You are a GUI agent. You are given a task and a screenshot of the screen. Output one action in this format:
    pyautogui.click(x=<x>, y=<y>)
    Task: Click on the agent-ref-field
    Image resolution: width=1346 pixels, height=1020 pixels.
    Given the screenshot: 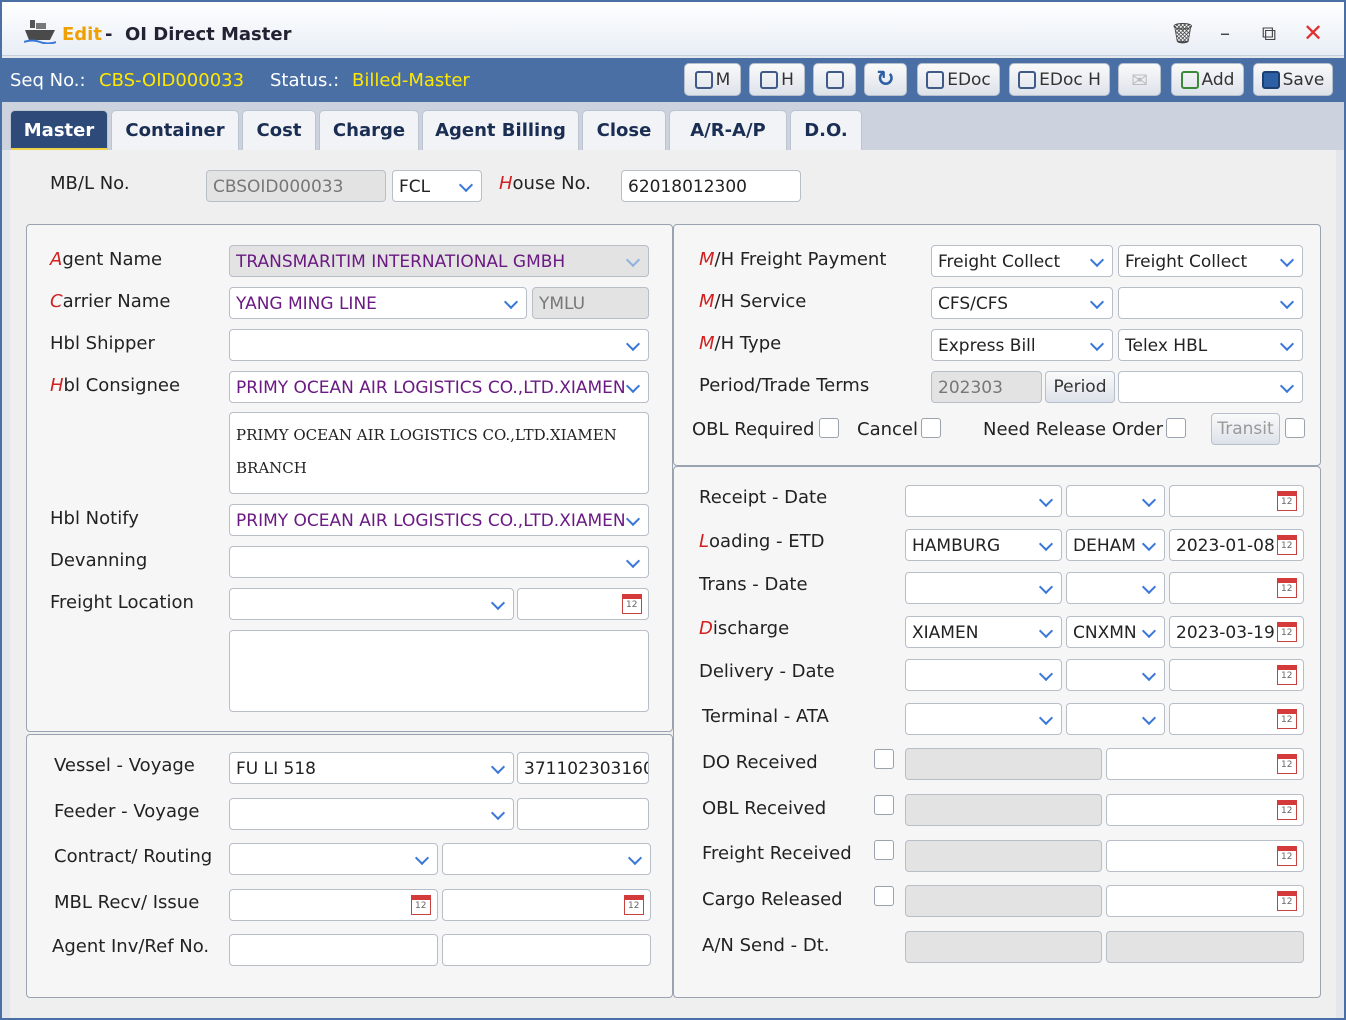 What is the action you would take?
    pyautogui.click(x=546, y=950)
    